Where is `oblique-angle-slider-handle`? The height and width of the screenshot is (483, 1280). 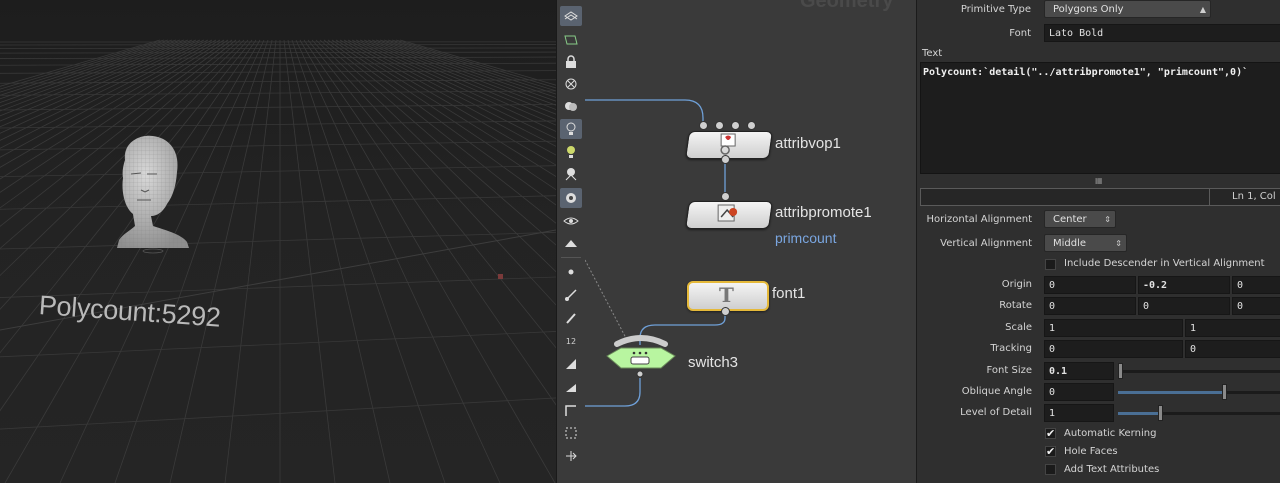 oblique-angle-slider-handle is located at coordinates (1224, 392).